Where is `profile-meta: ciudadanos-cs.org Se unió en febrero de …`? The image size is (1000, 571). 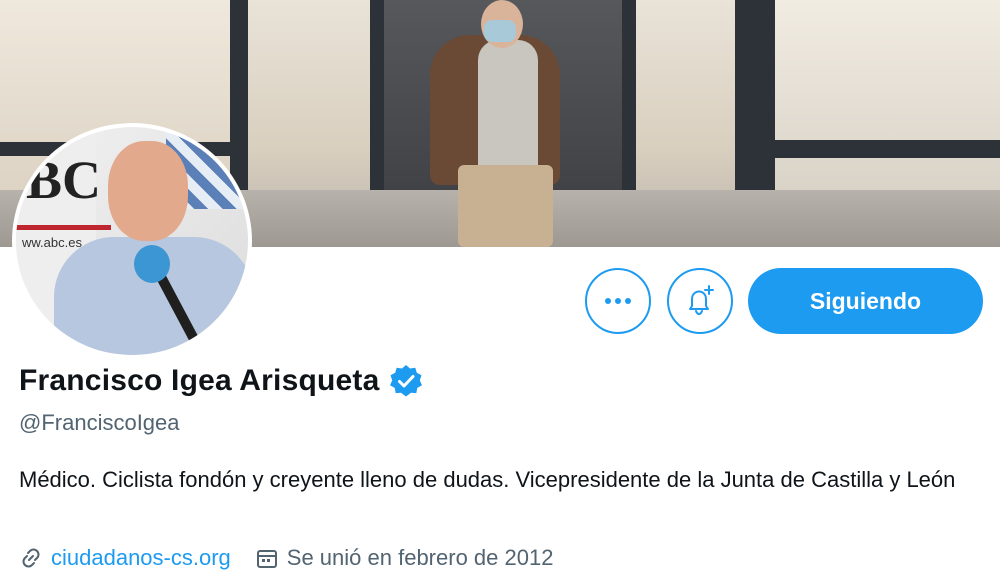 profile-meta: ciudadanos-cs.org Se unió en febrero de … is located at coordinates (298, 558).